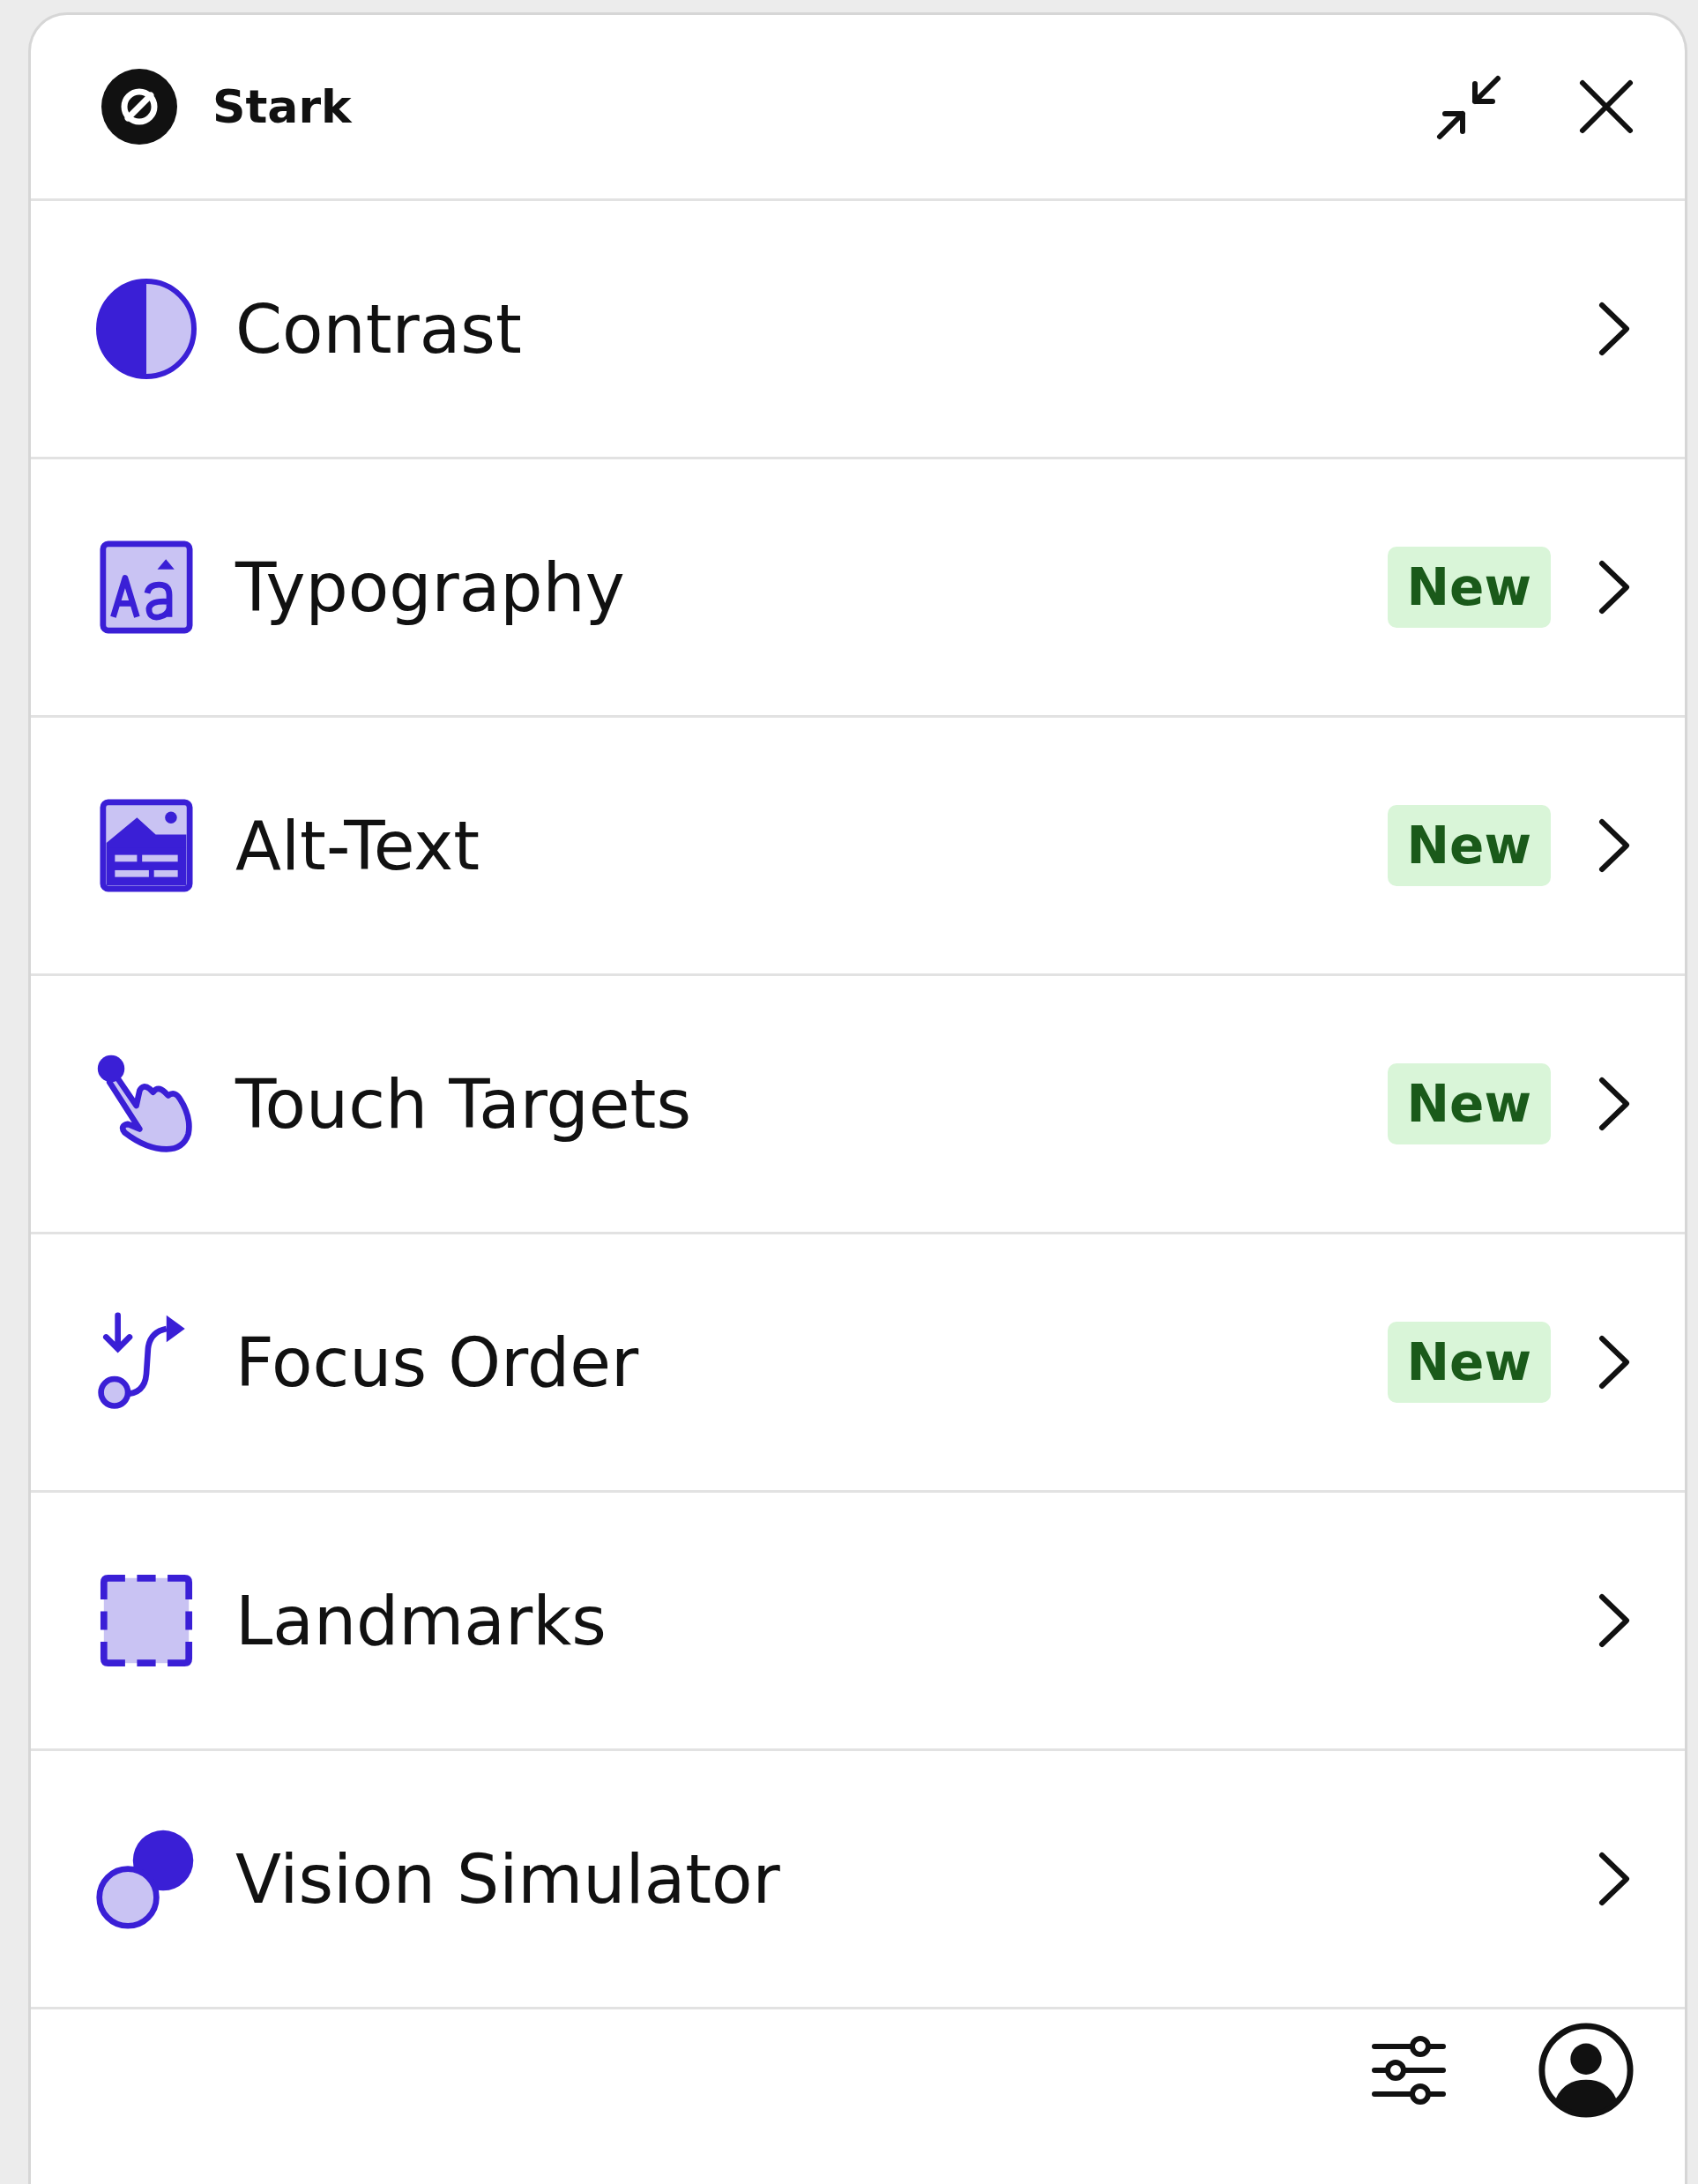 The image size is (1698, 2184). I want to click on letters-icon, so click(147, 587).